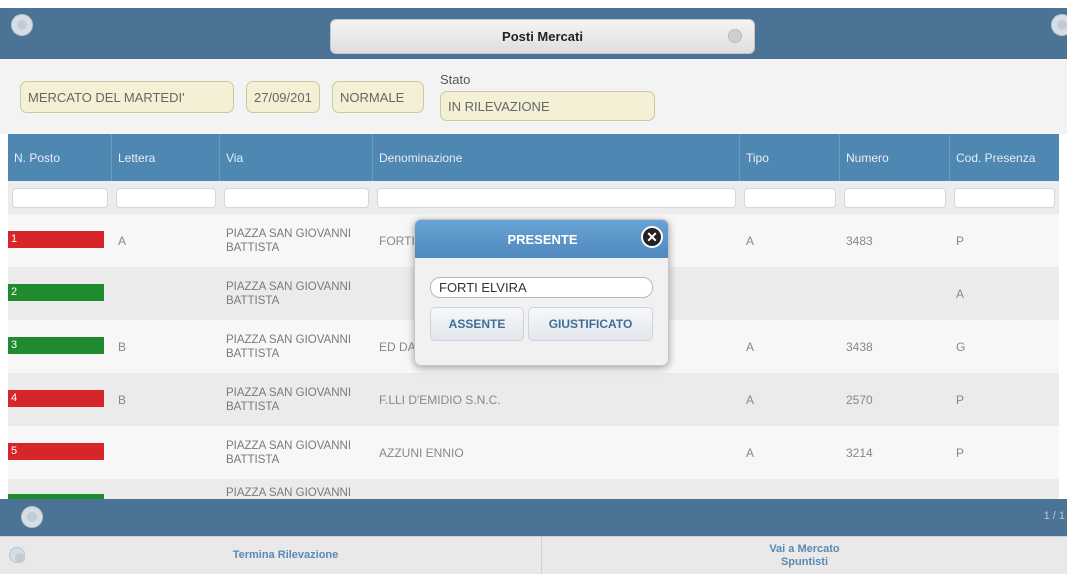 The height and width of the screenshot is (574, 1067). I want to click on stato-field: IN RILEVAZIONE, so click(547, 106).